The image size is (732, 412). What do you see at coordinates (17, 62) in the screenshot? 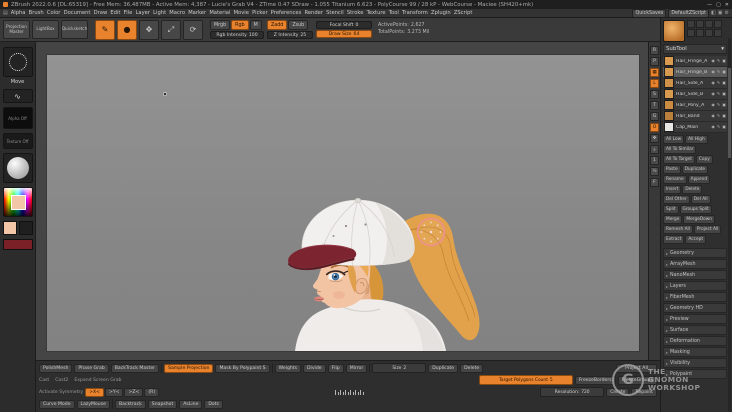
I see `brush-thumbnail` at bounding box center [17, 62].